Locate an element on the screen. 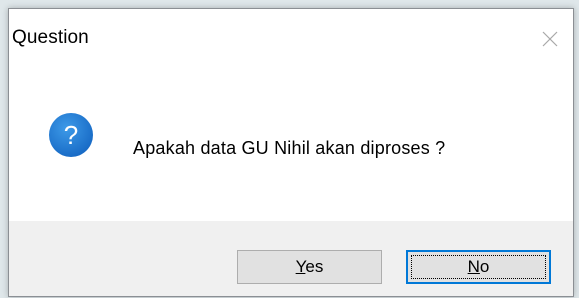  no-button-label: No is located at coordinates (478, 266).